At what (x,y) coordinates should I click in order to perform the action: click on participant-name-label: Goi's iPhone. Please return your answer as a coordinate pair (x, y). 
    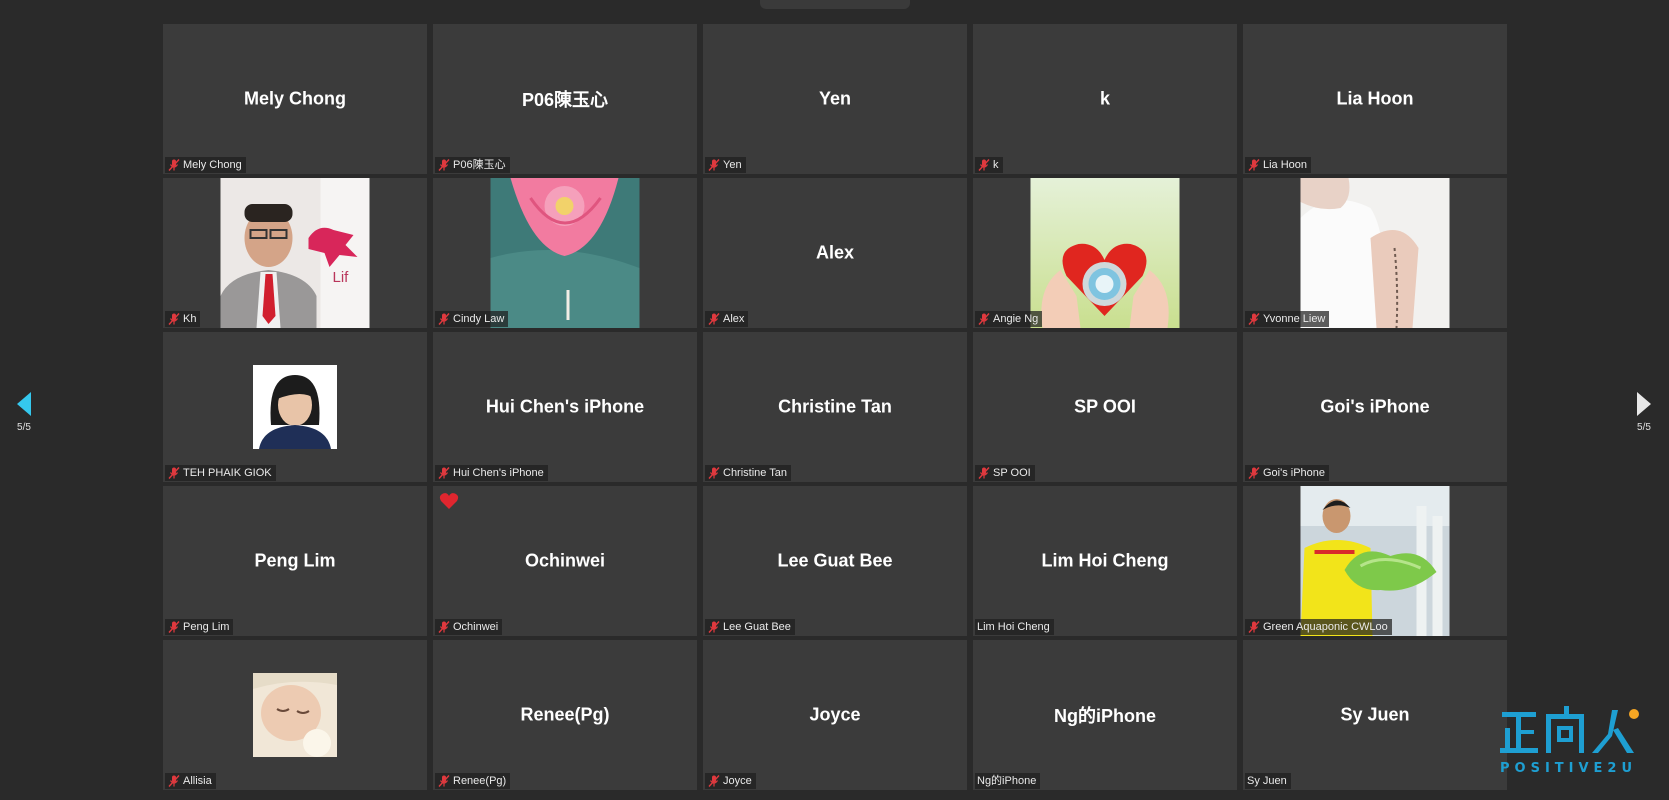
    Looking at the image, I should click on (1287, 473).